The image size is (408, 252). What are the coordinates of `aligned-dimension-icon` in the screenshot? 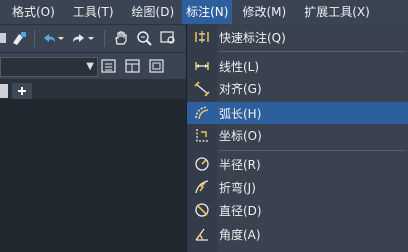 It's located at (202, 88).